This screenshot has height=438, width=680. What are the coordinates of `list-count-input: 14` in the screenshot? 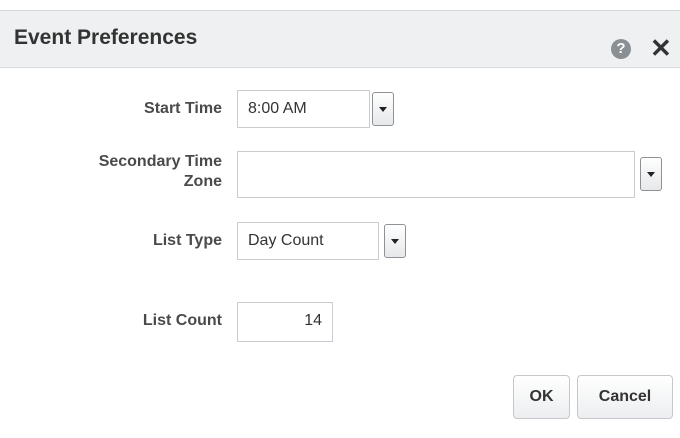 It's located at (285, 322).